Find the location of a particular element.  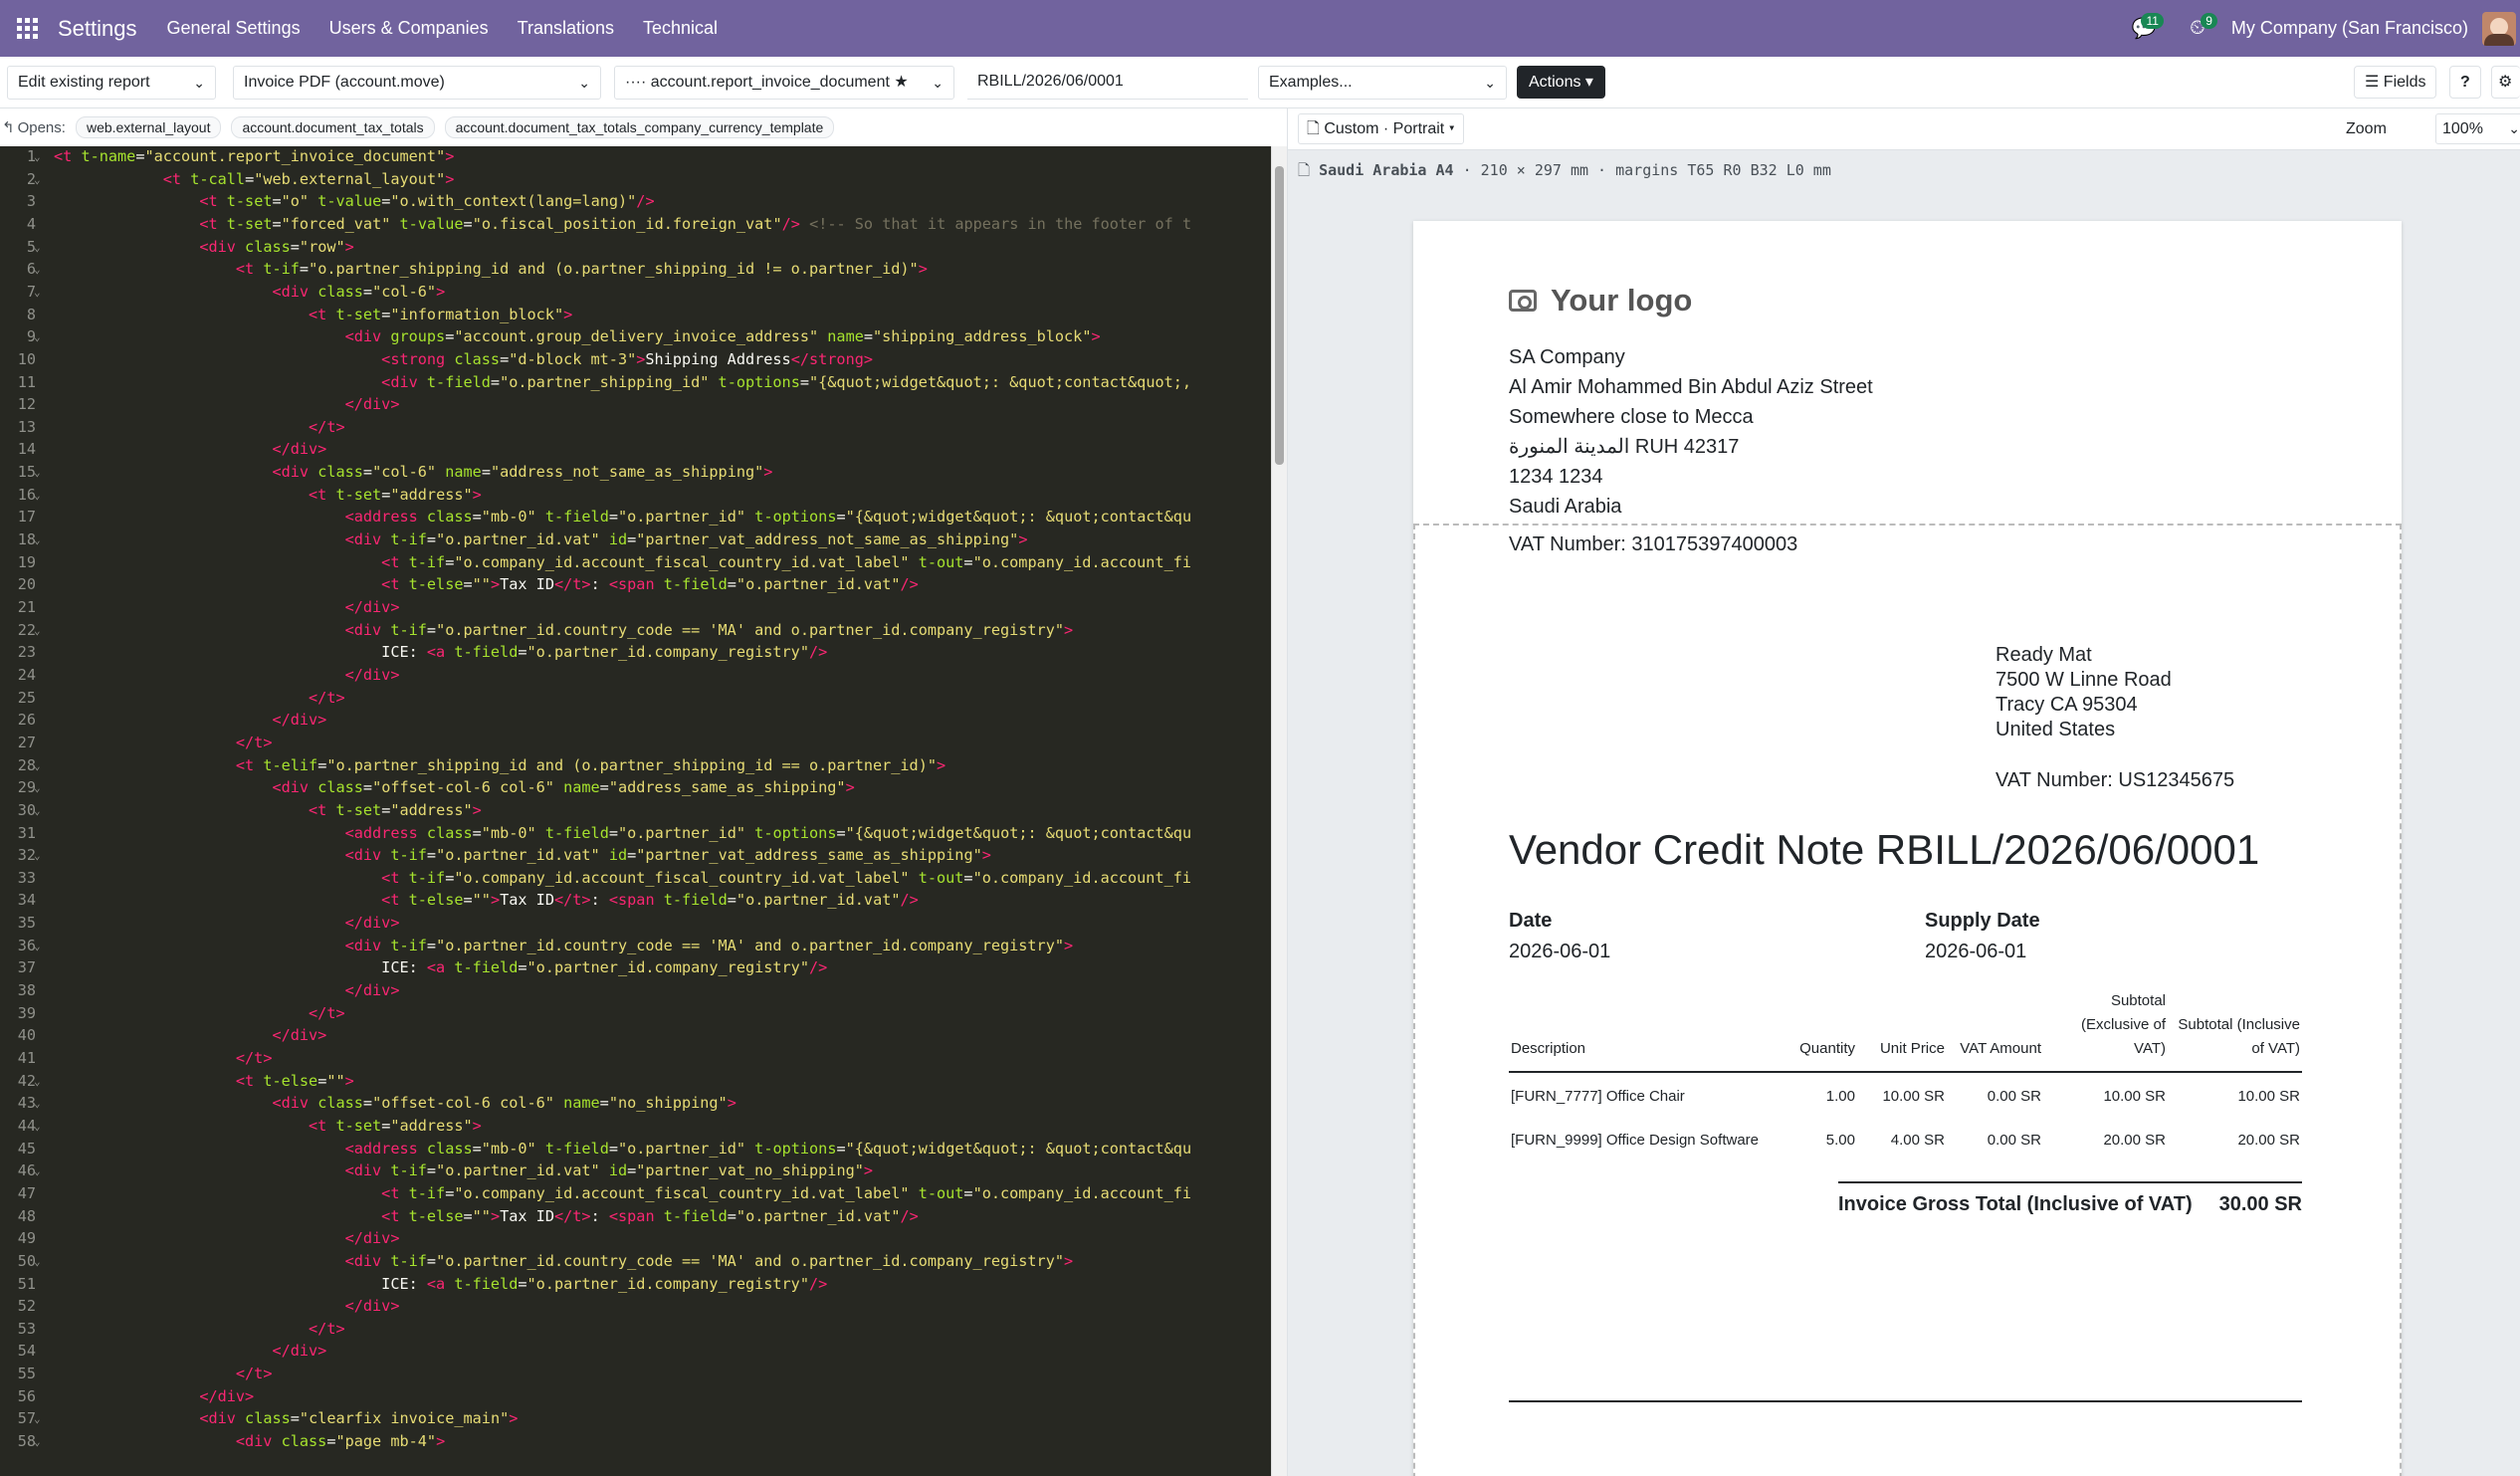

code-line: <t t-set="information_block"> is located at coordinates (313, 314).